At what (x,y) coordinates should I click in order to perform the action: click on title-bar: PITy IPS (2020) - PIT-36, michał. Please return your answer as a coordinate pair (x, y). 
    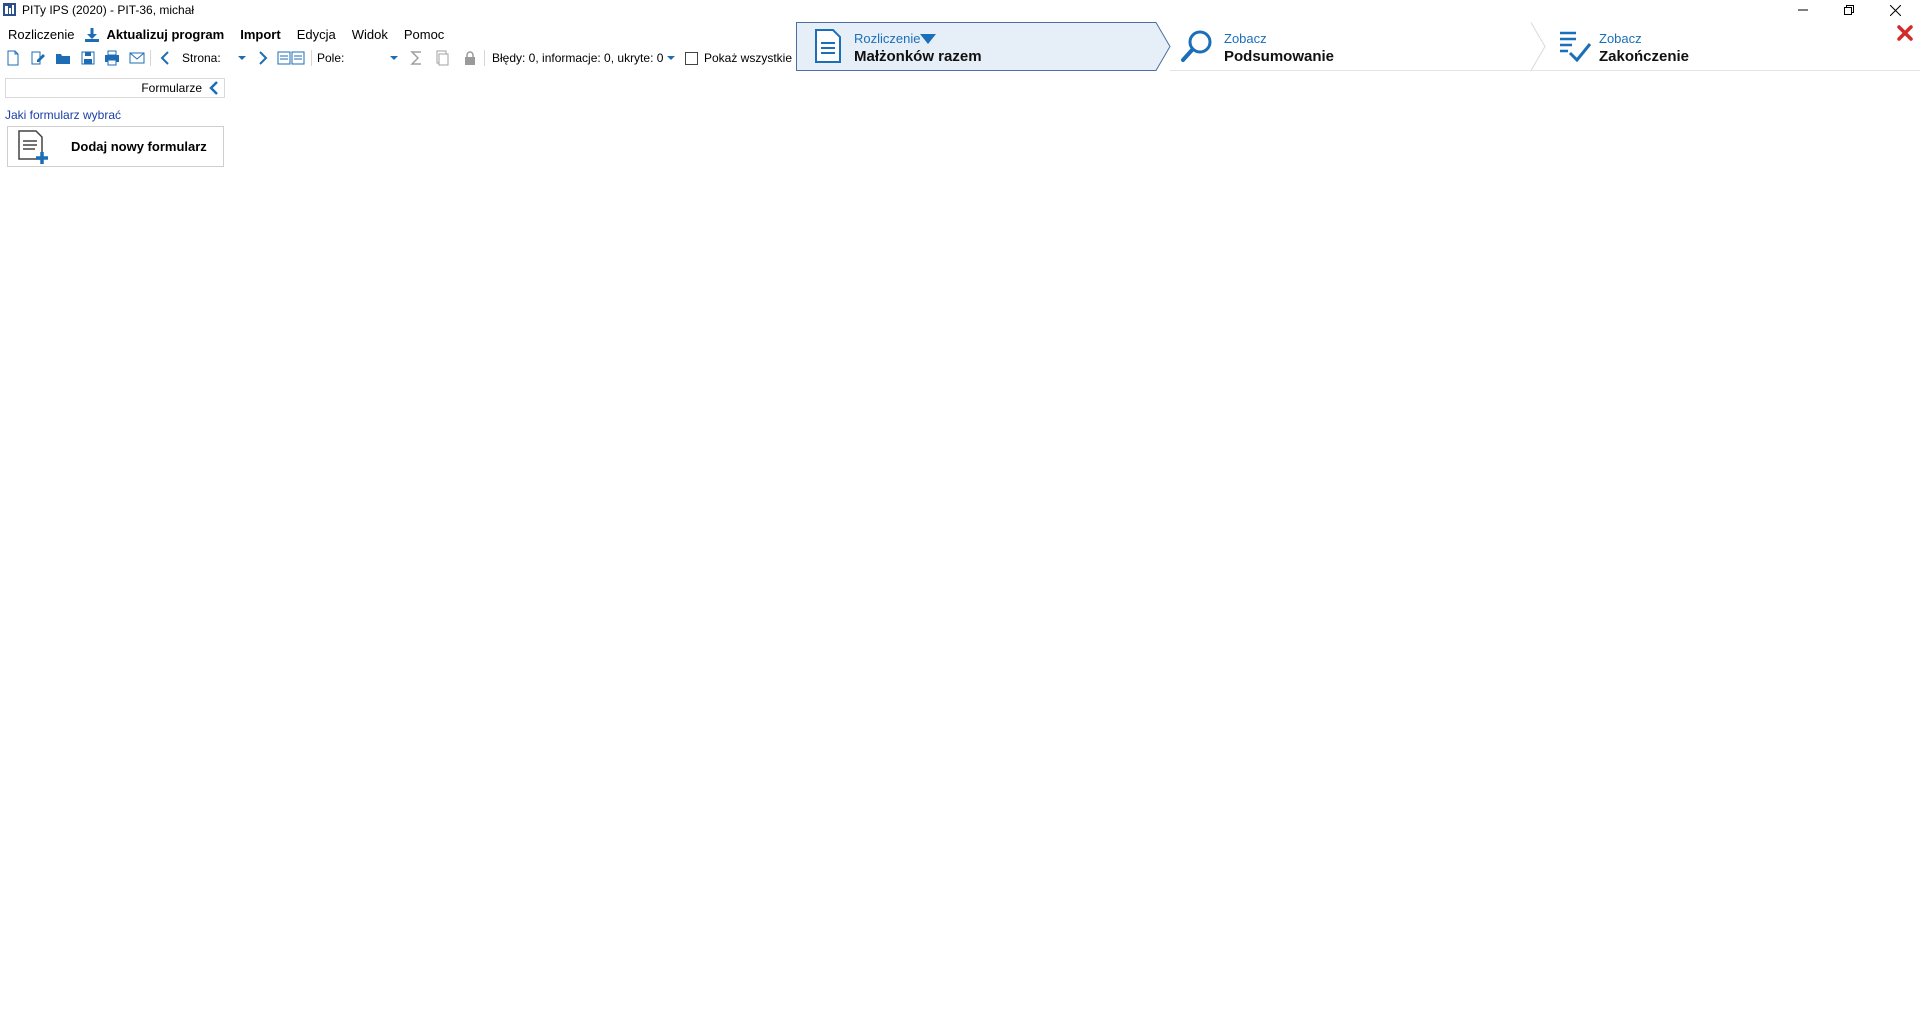
    Looking at the image, I should click on (960, 10).